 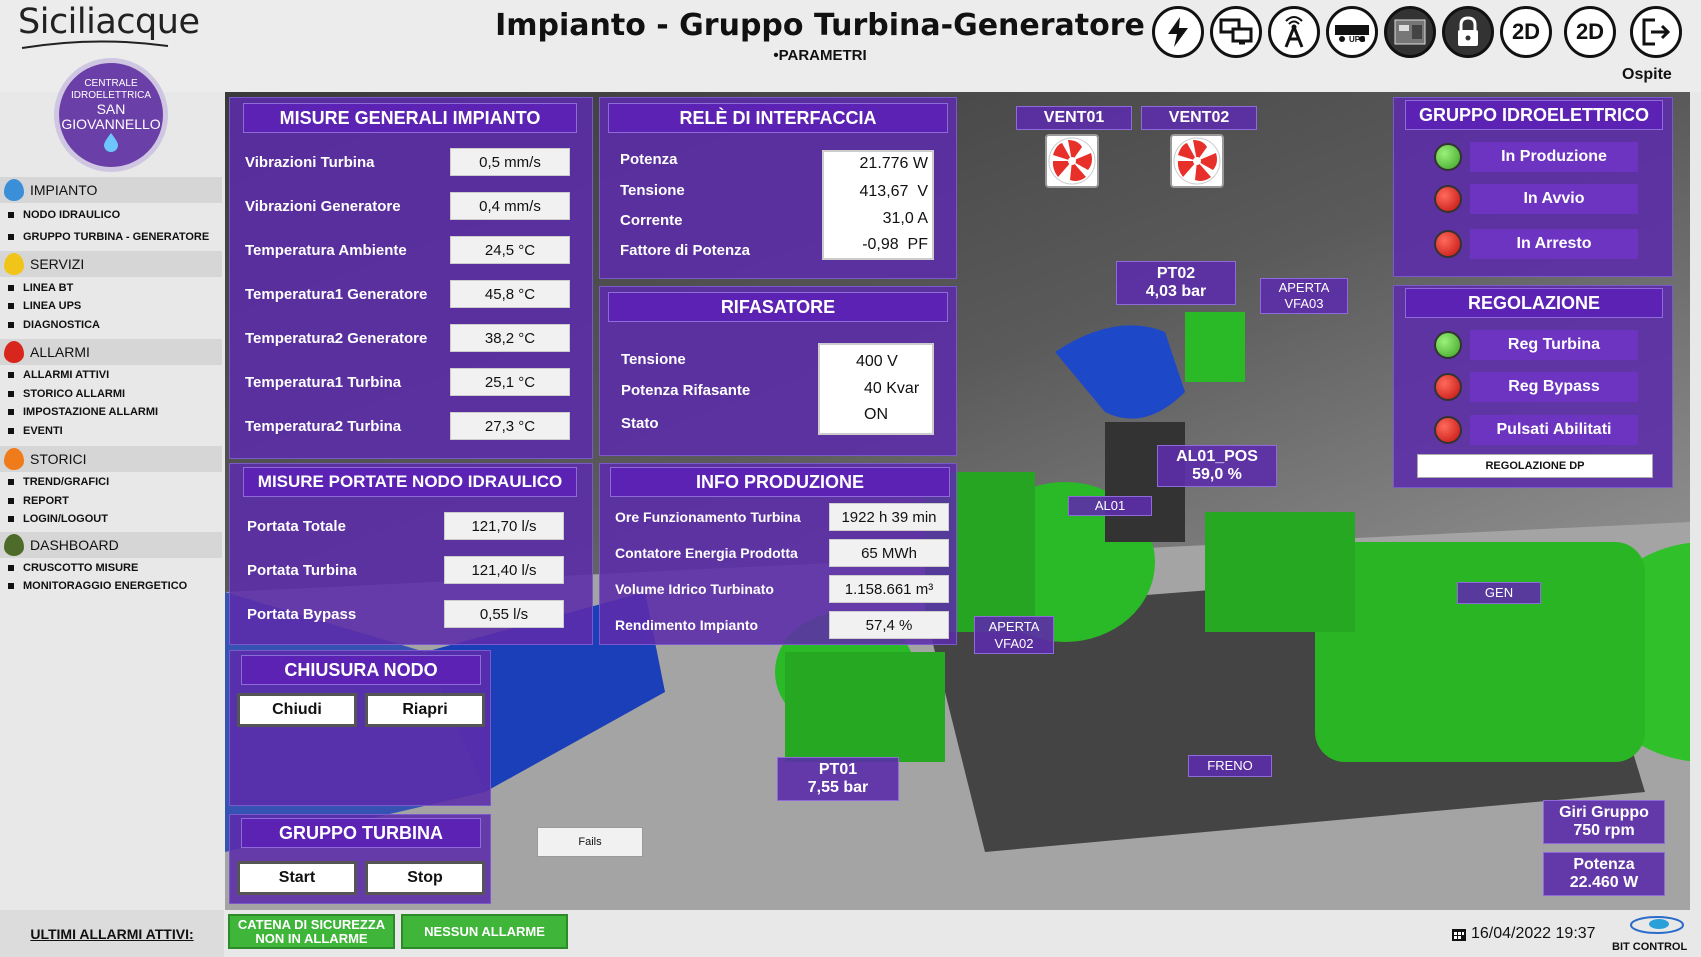 What do you see at coordinates (38, 501) in the screenshot?
I see `sidebar-item-report: REPORT` at bounding box center [38, 501].